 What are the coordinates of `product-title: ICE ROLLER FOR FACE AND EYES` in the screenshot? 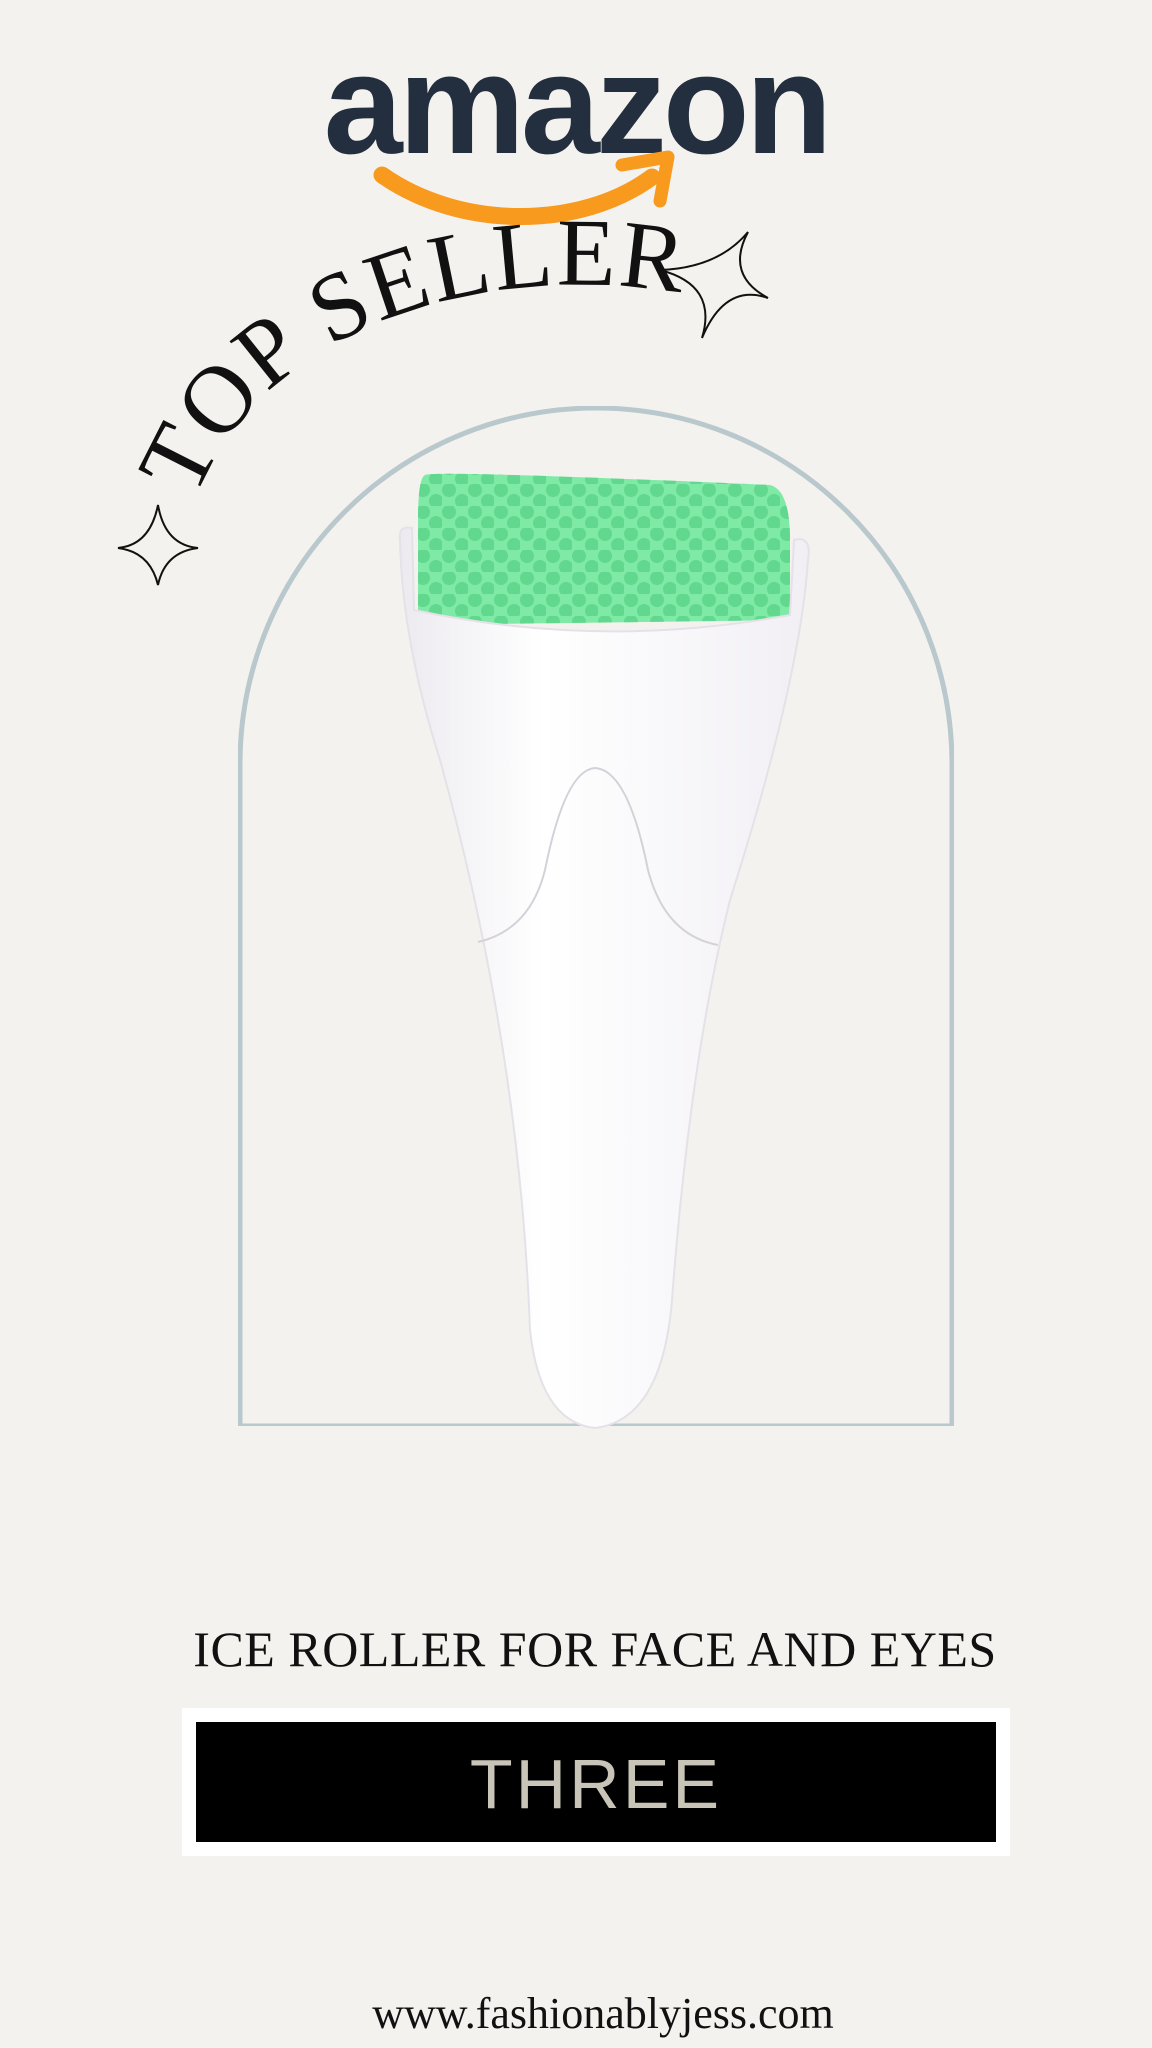 It's located at (595, 1649).